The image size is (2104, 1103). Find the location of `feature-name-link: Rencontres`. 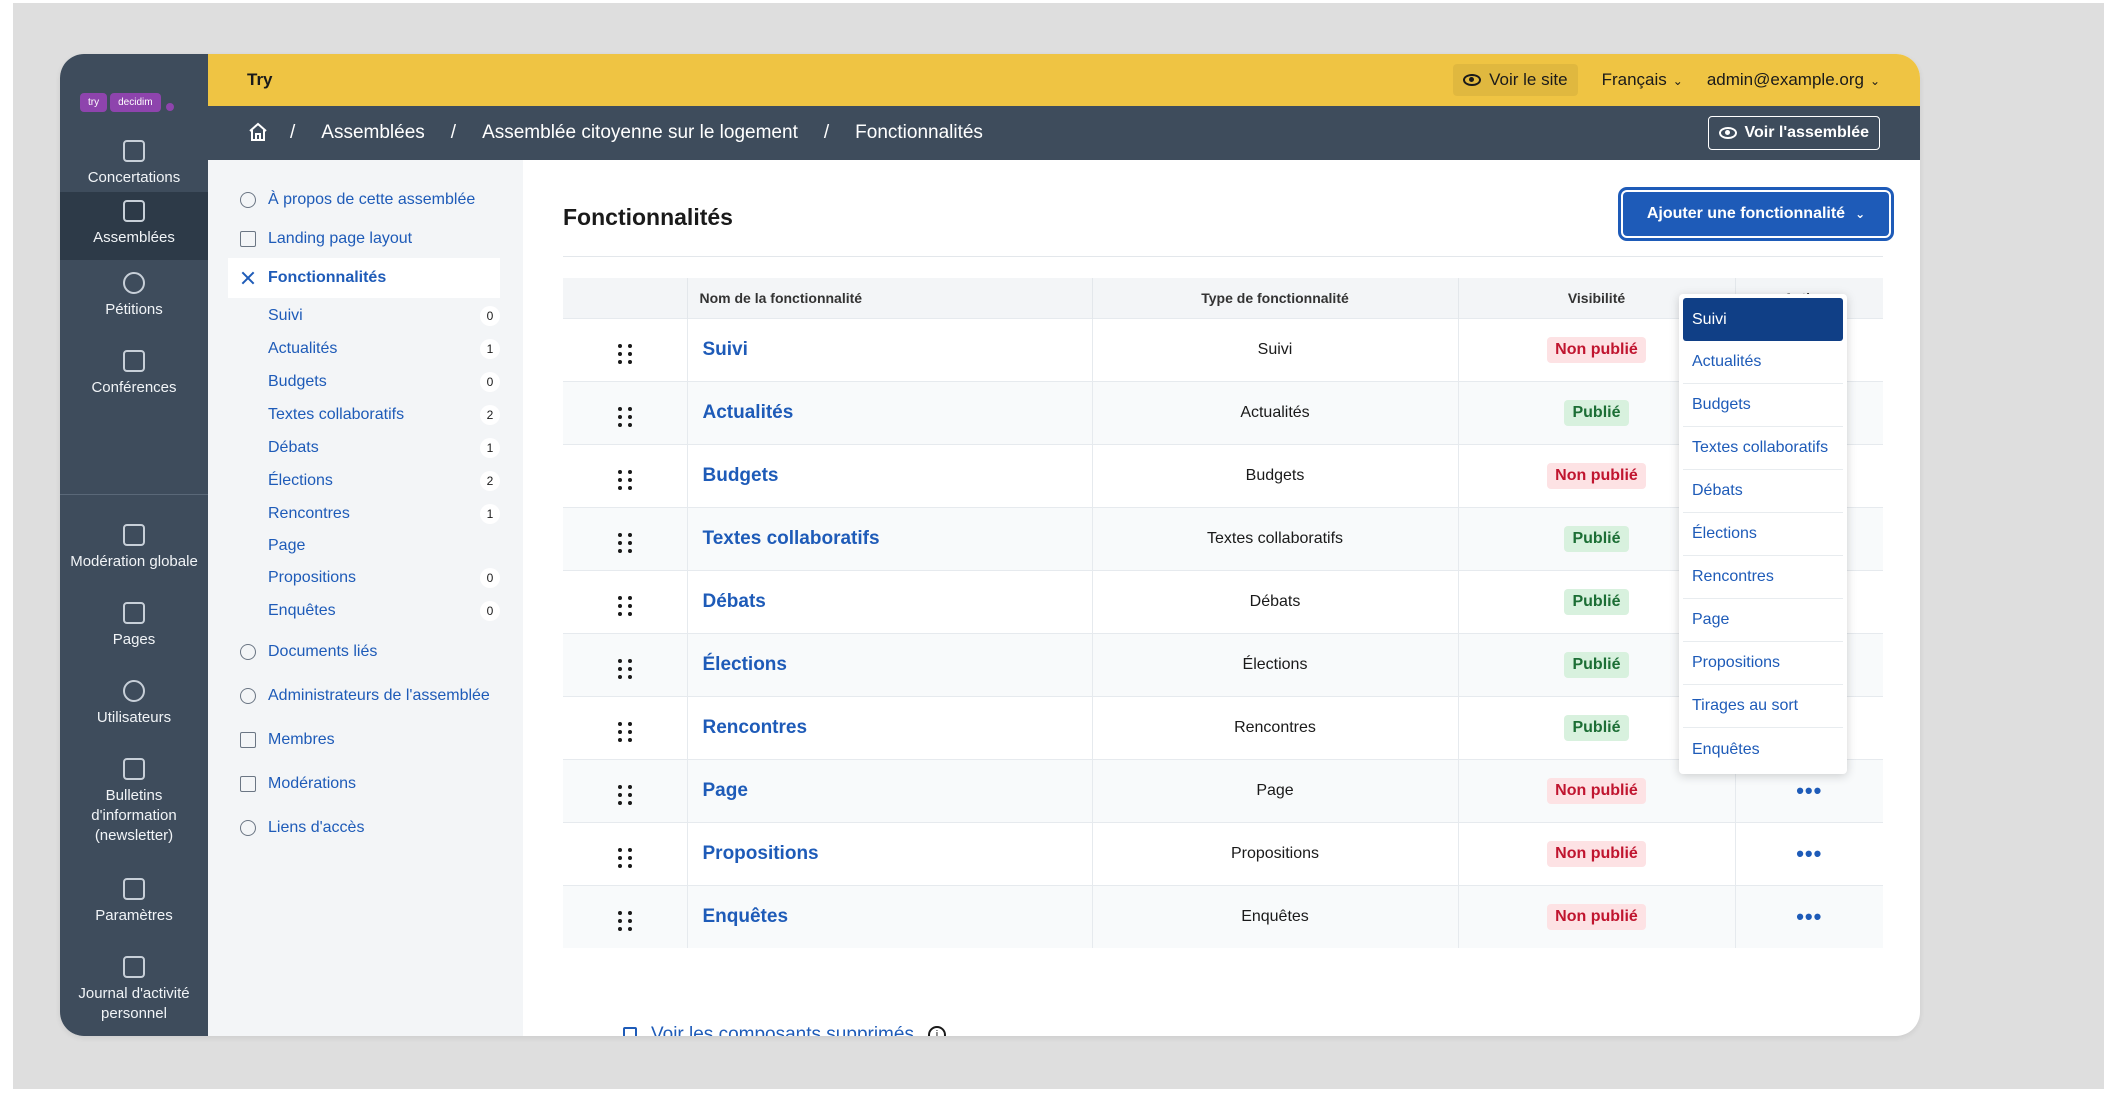

feature-name-link: Rencontres is located at coordinates (890, 727).